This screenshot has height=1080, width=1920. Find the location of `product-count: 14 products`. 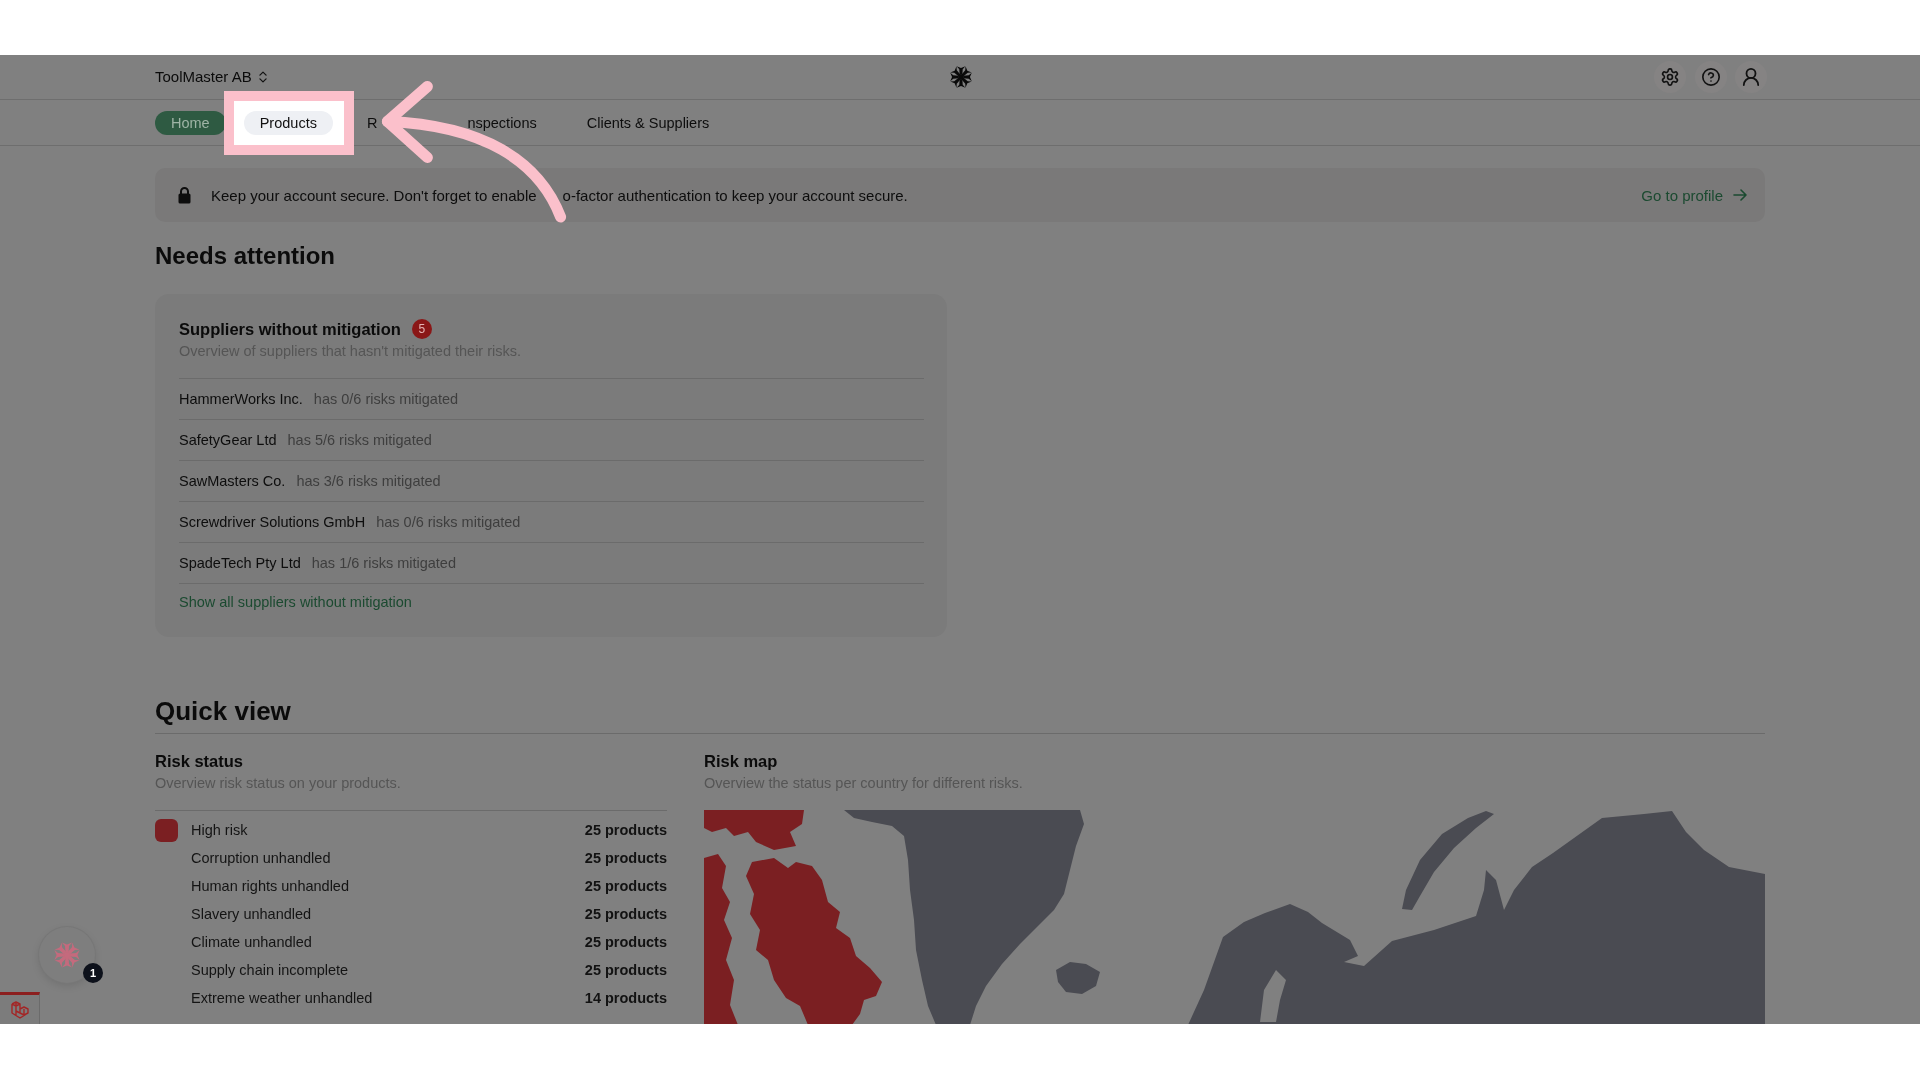

product-count: 14 products is located at coordinates (625, 998).